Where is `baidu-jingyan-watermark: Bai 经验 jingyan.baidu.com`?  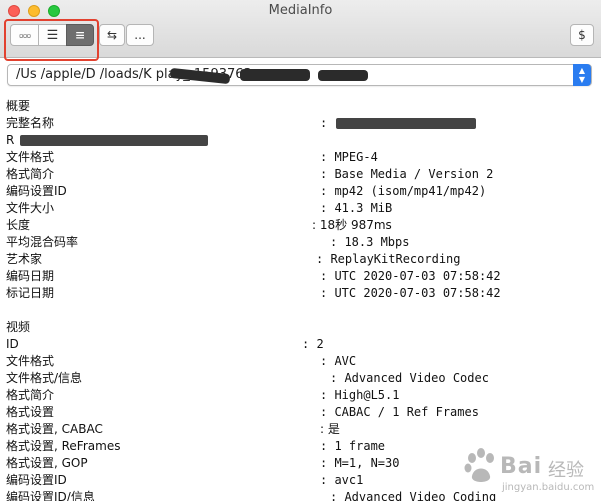
baidu-jingyan-watermark: Bai 经验 jingyan.baidu.com is located at coordinates (530, 470).